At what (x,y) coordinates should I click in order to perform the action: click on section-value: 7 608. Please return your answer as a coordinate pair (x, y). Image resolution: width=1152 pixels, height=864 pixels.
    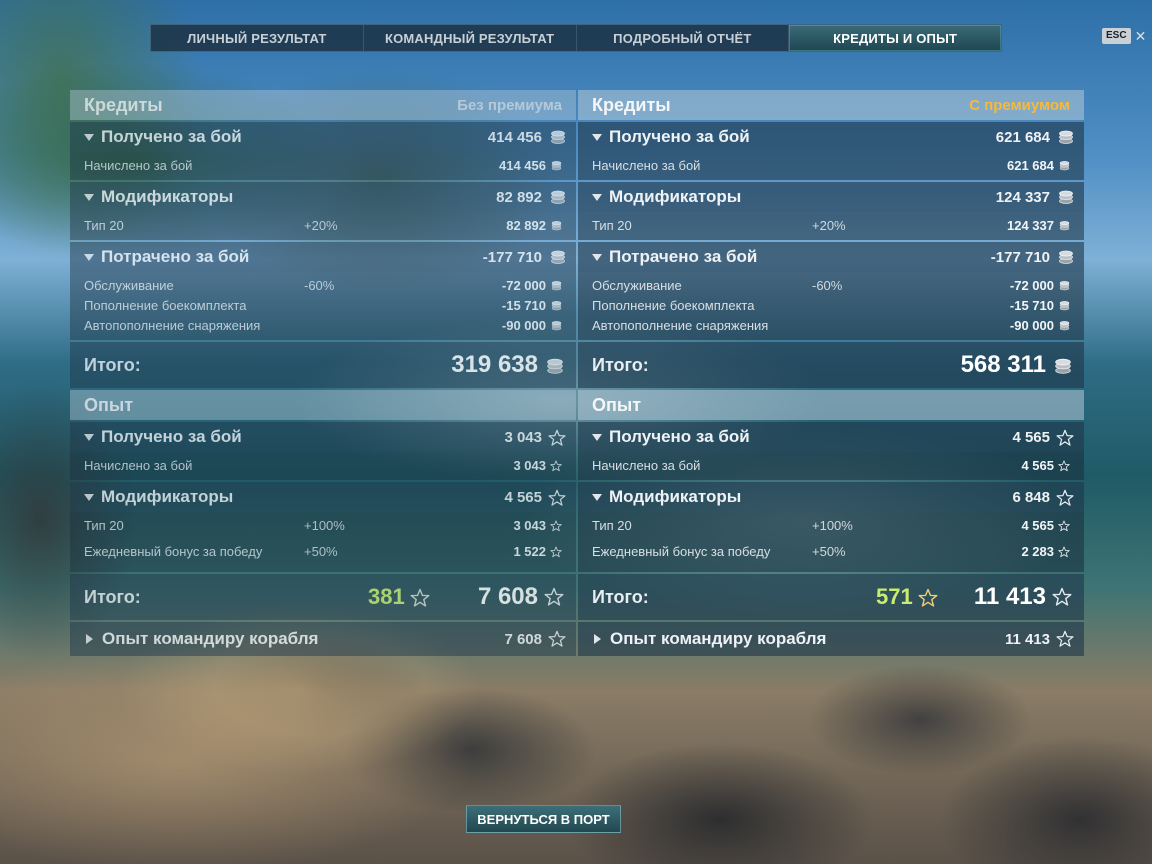
    Looking at the image, I should click on (523, 639).